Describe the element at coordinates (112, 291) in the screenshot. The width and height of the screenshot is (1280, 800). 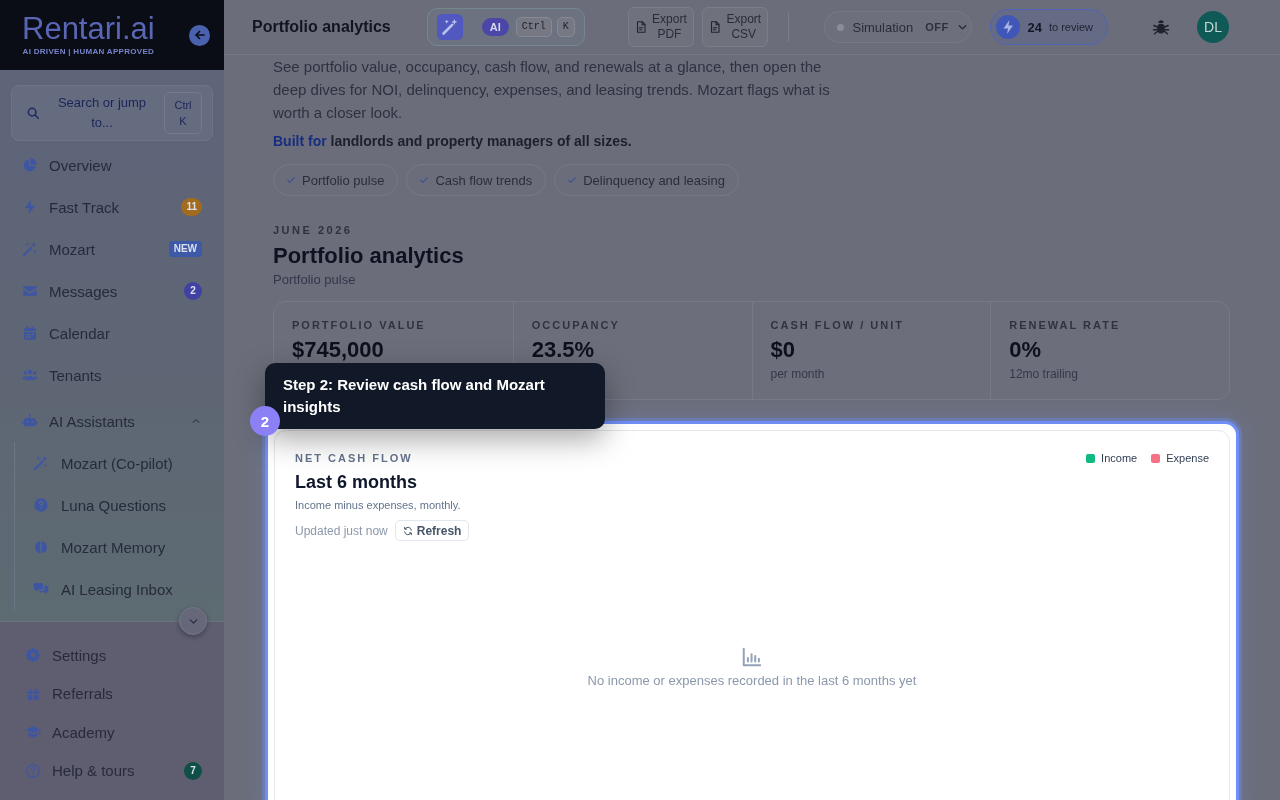
I see `nav-item: Messages 2` at that location.